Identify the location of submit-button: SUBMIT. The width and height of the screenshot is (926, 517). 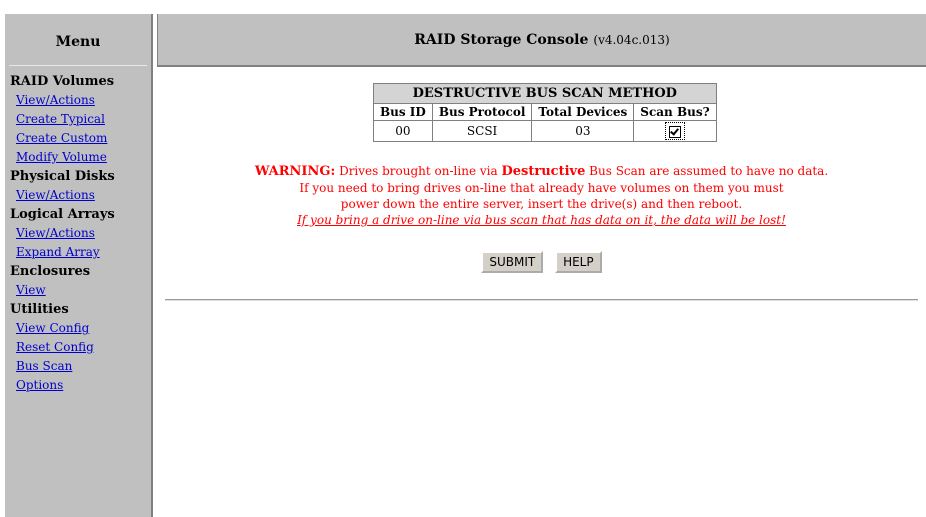
(512, 262).